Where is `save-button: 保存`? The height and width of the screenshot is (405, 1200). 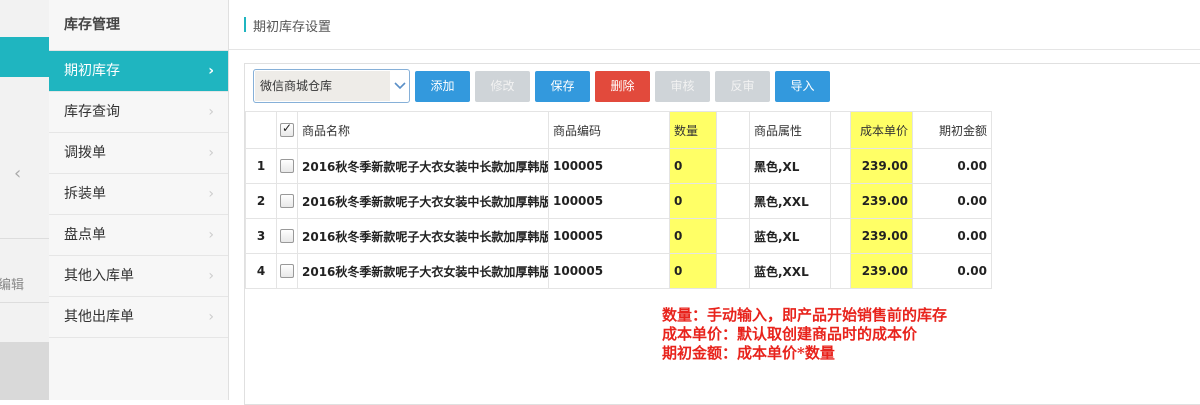 save-button: 保存 is located at coordinates (562, 86).